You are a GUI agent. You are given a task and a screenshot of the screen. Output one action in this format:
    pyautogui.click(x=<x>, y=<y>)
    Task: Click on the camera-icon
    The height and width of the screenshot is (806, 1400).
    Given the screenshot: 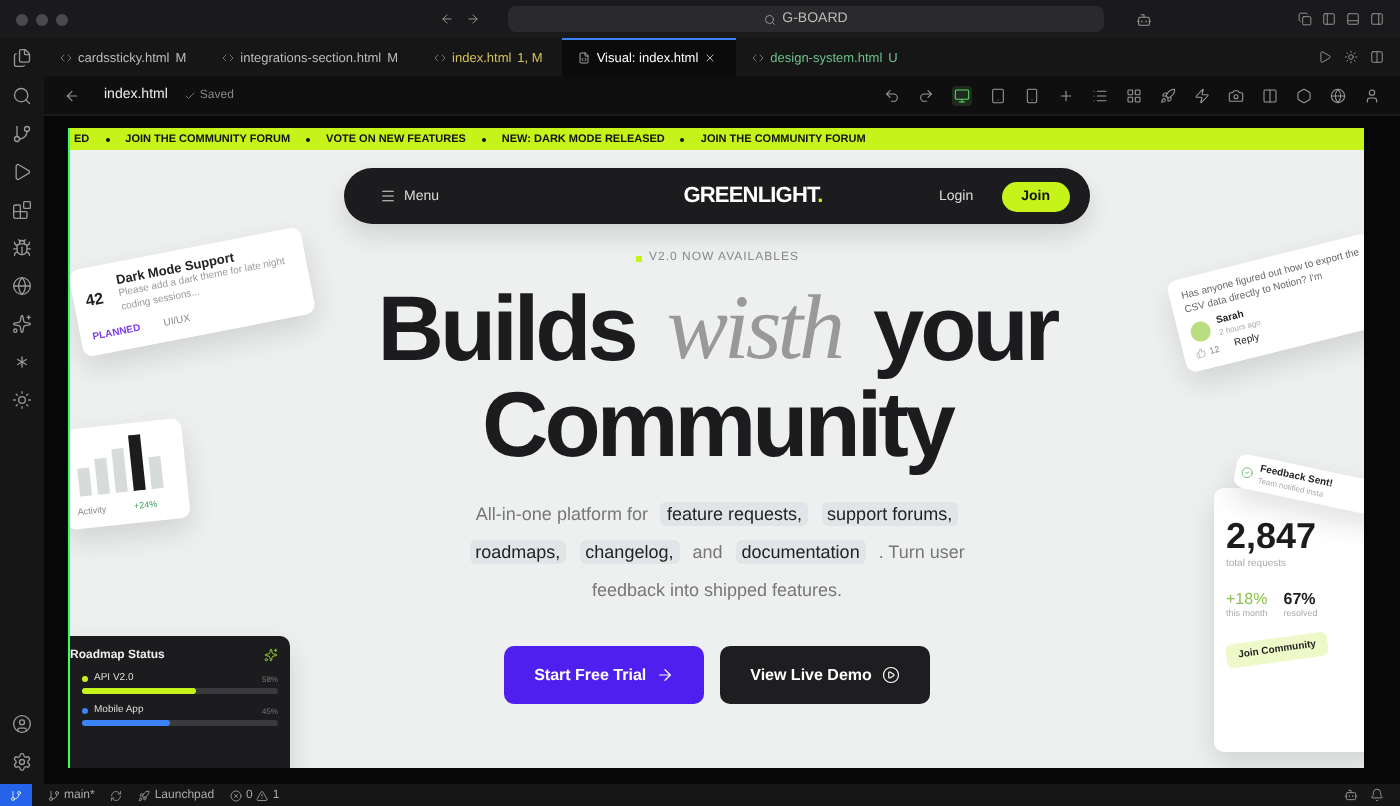 What is the action you would take?
    pyautogui.click(x=1236, y=95)
    